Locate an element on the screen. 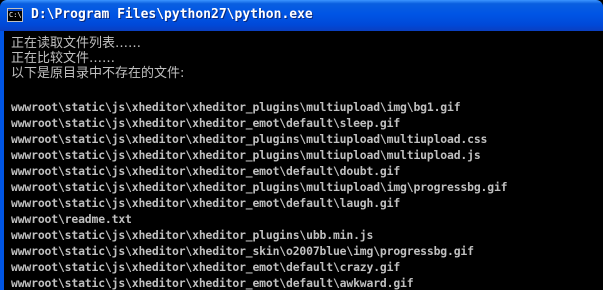 This screenshot has width=603, height=290. window-title: D:\Program Files\python27\python.exe is located at coordinates (172, 14).